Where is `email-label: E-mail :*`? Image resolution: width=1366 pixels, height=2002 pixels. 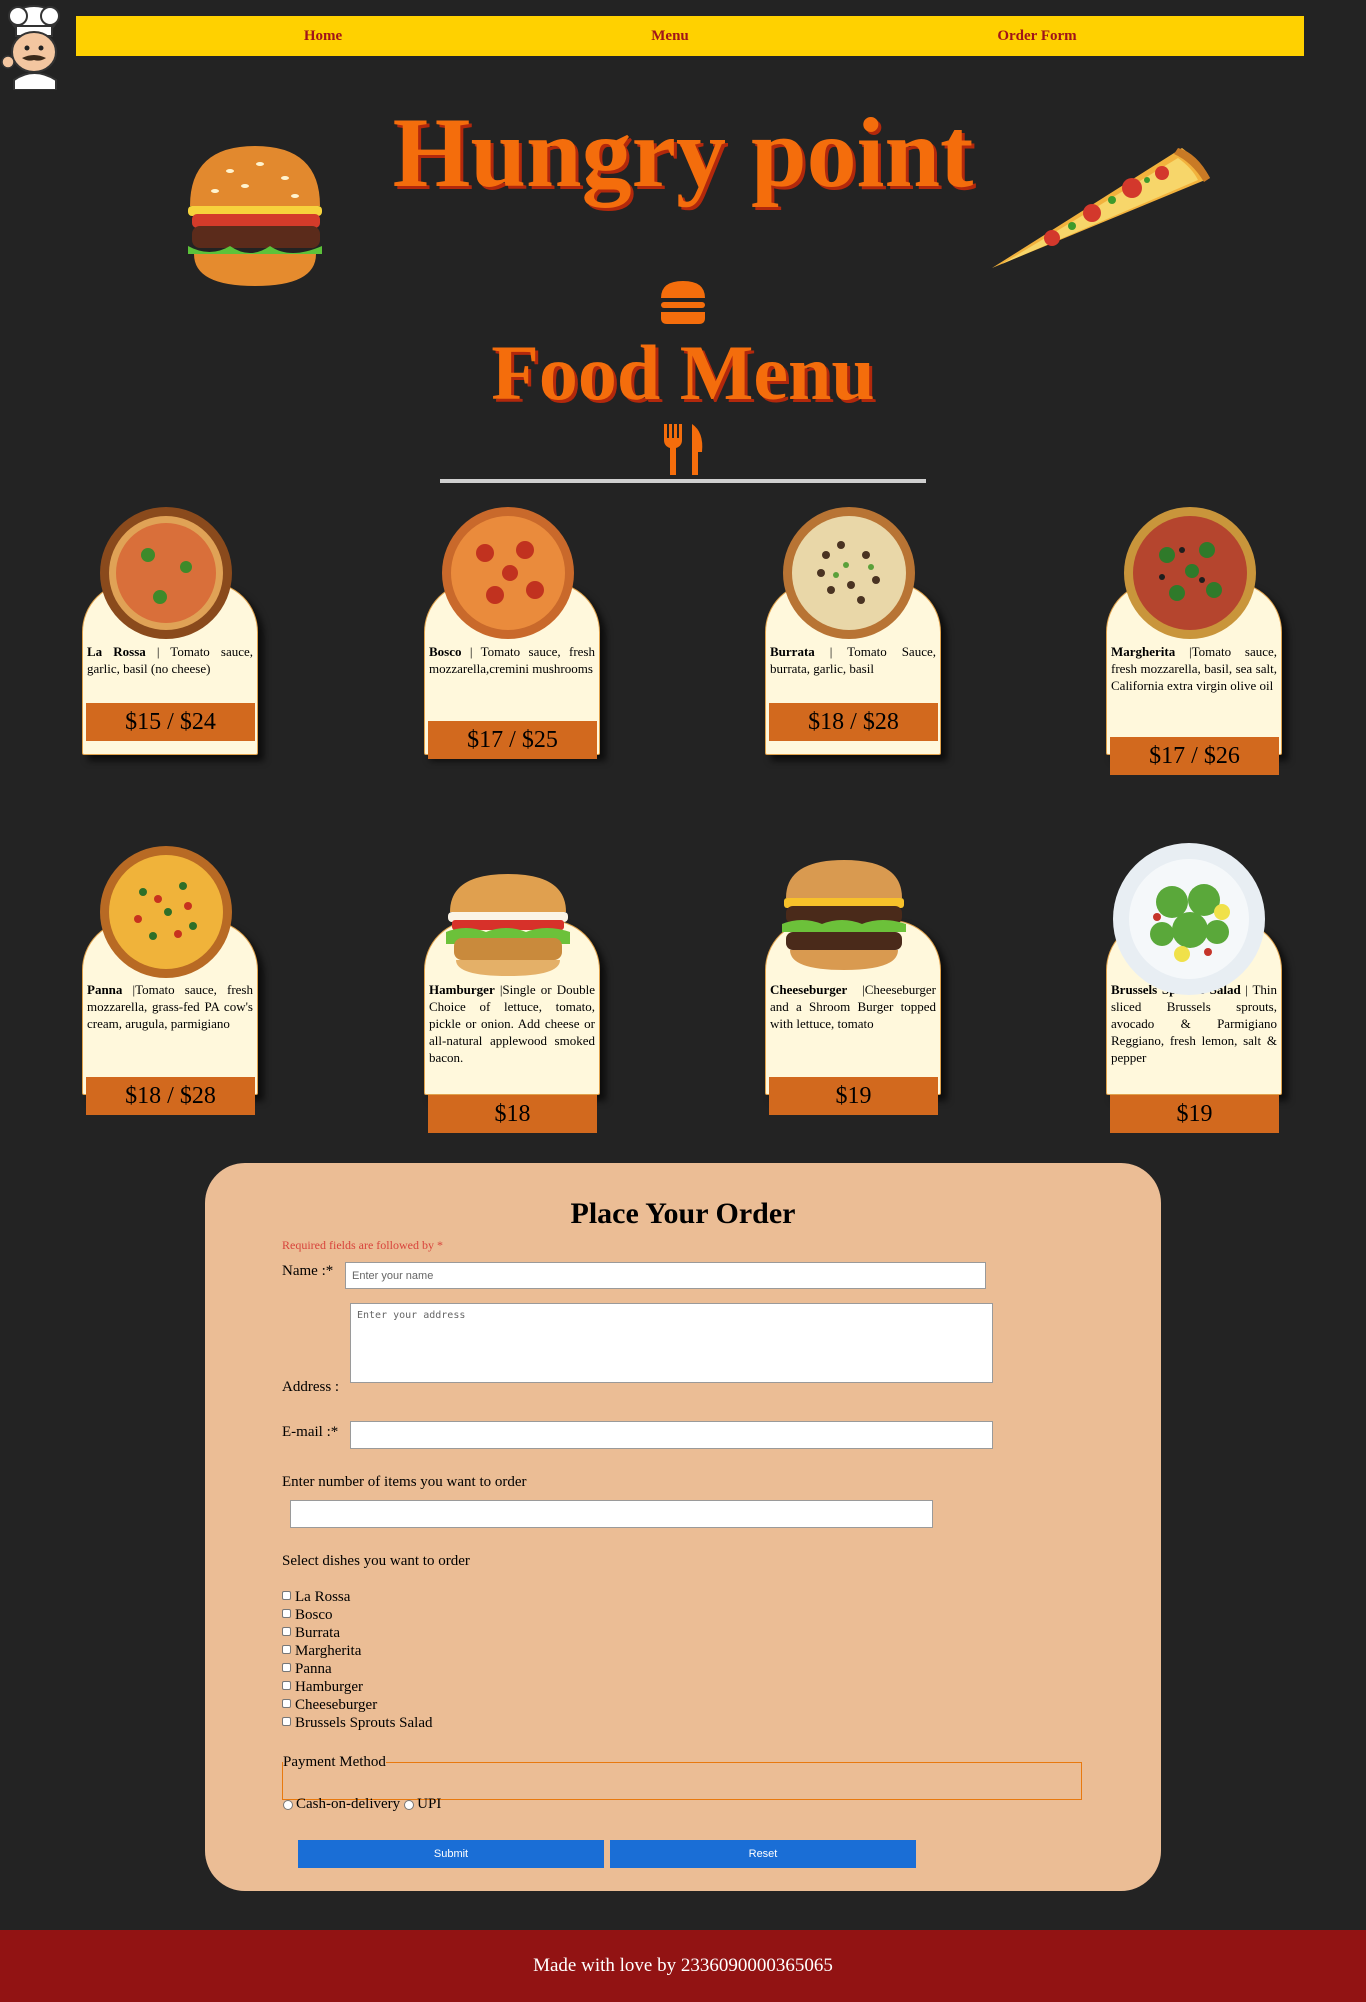
email-label: E-mail :* is located at coordinates (310, 1432).